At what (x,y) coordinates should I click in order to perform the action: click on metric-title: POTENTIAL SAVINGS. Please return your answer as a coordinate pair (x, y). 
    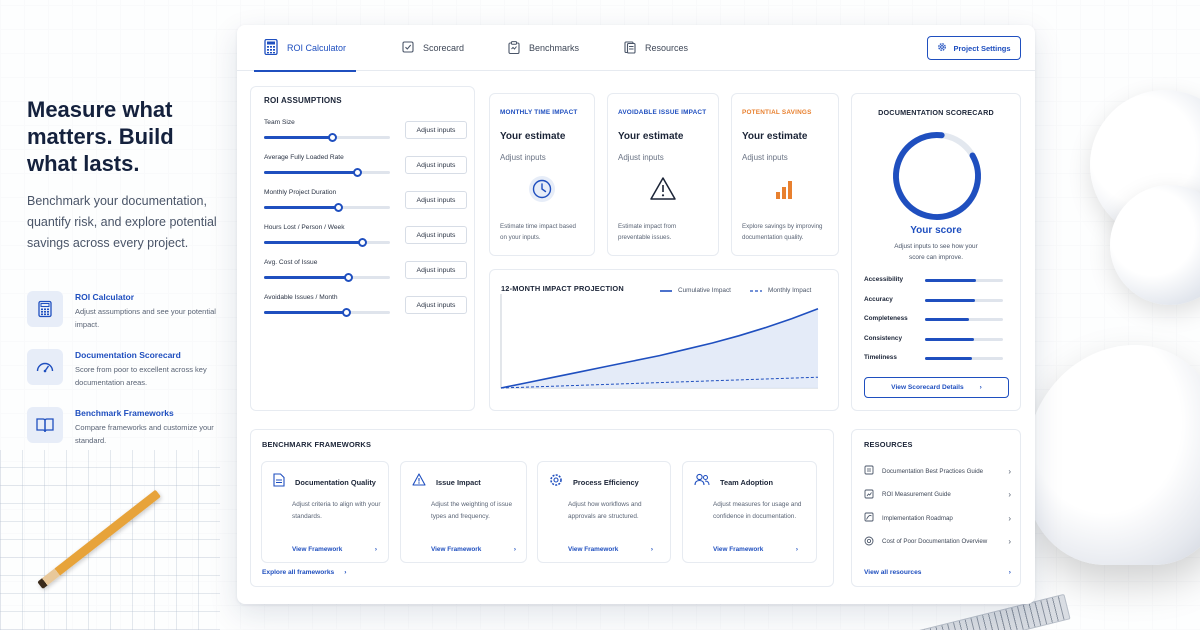
    Looking at the image, I should click on (777, 112).